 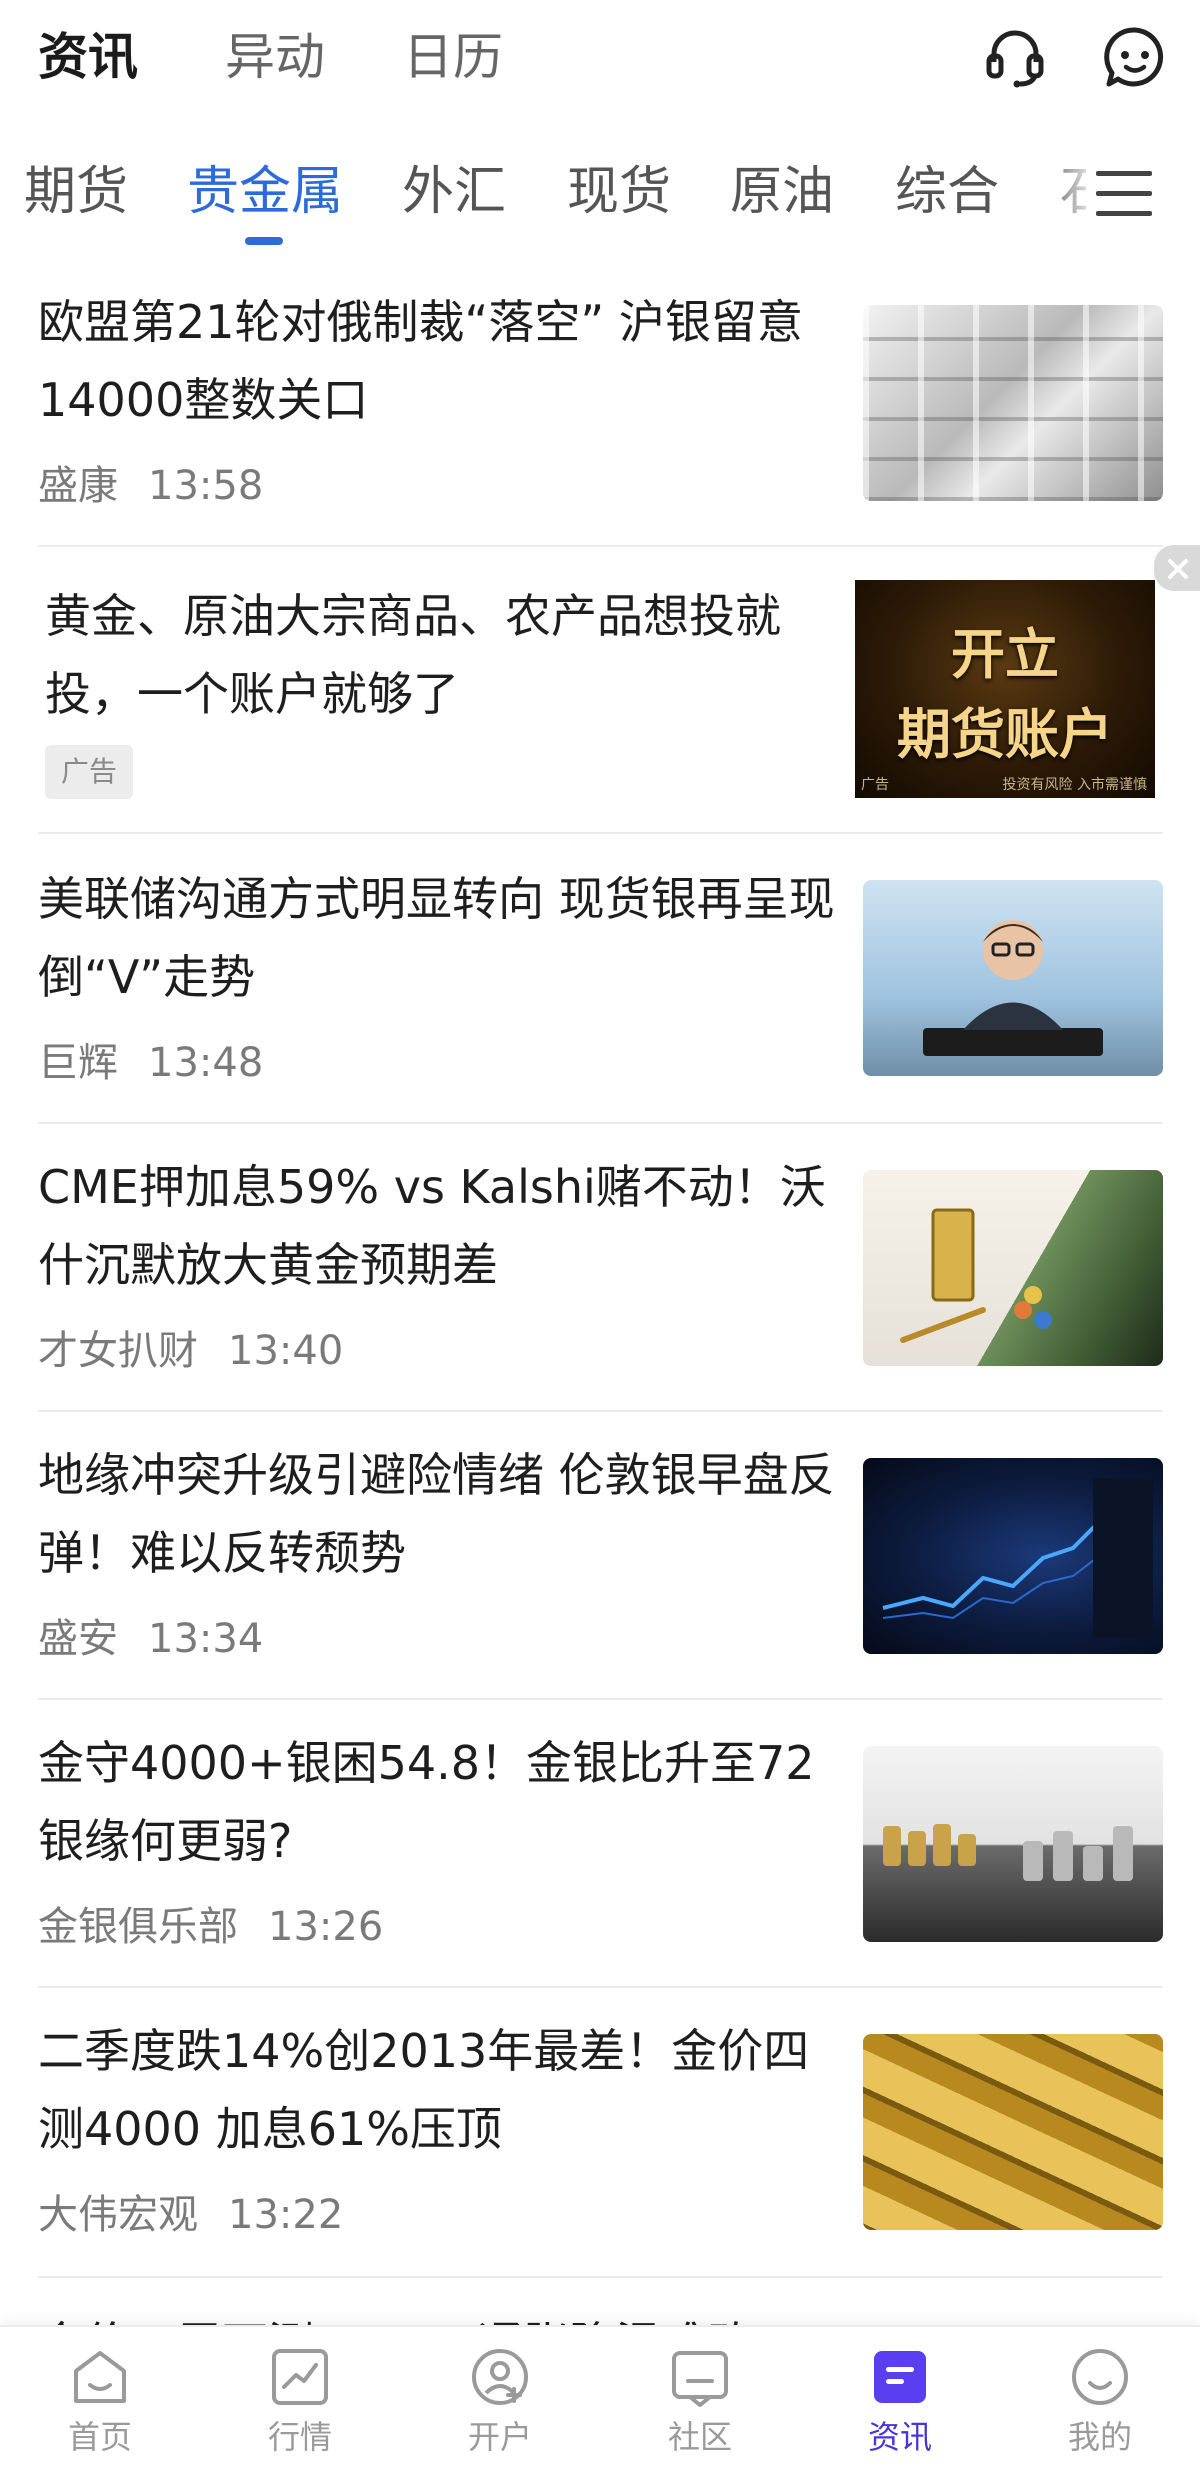 What do you see at coordinates (78, 486) in the screenshot?
I see `news-source: 盛康` at bounding box center [78, 486].